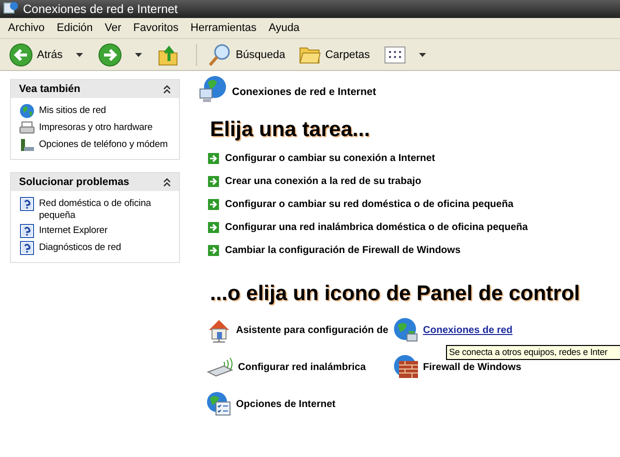  What do you see at coordinates (220, 54) in the screenshot?
I see `search-icon` at bounding box center [220, 54].